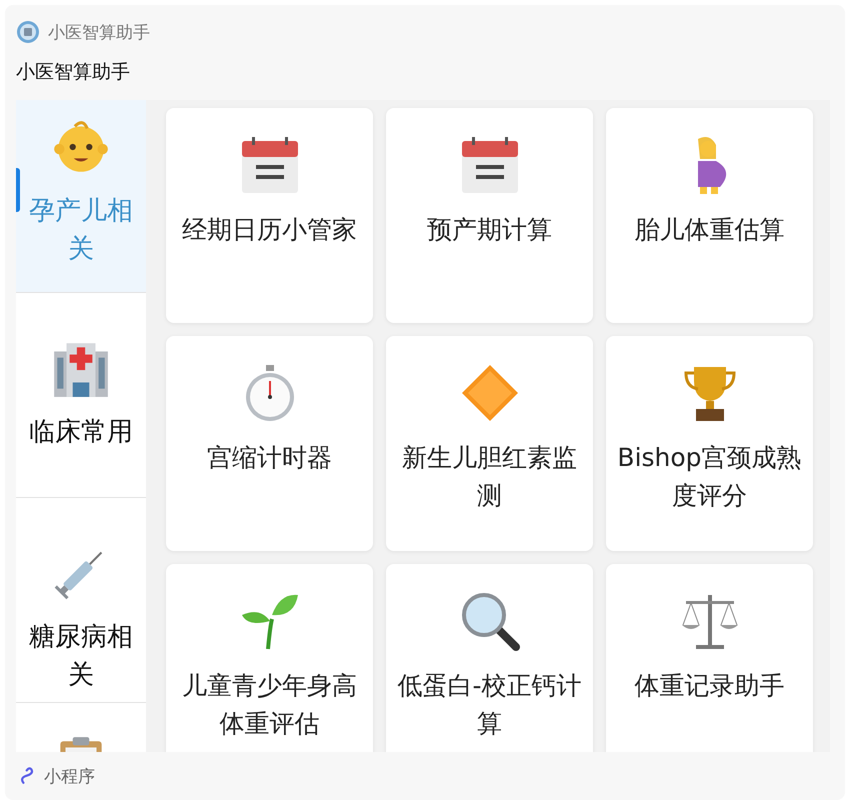  I want to click on tool-card: 经期日历小管家, so click(269, 215).